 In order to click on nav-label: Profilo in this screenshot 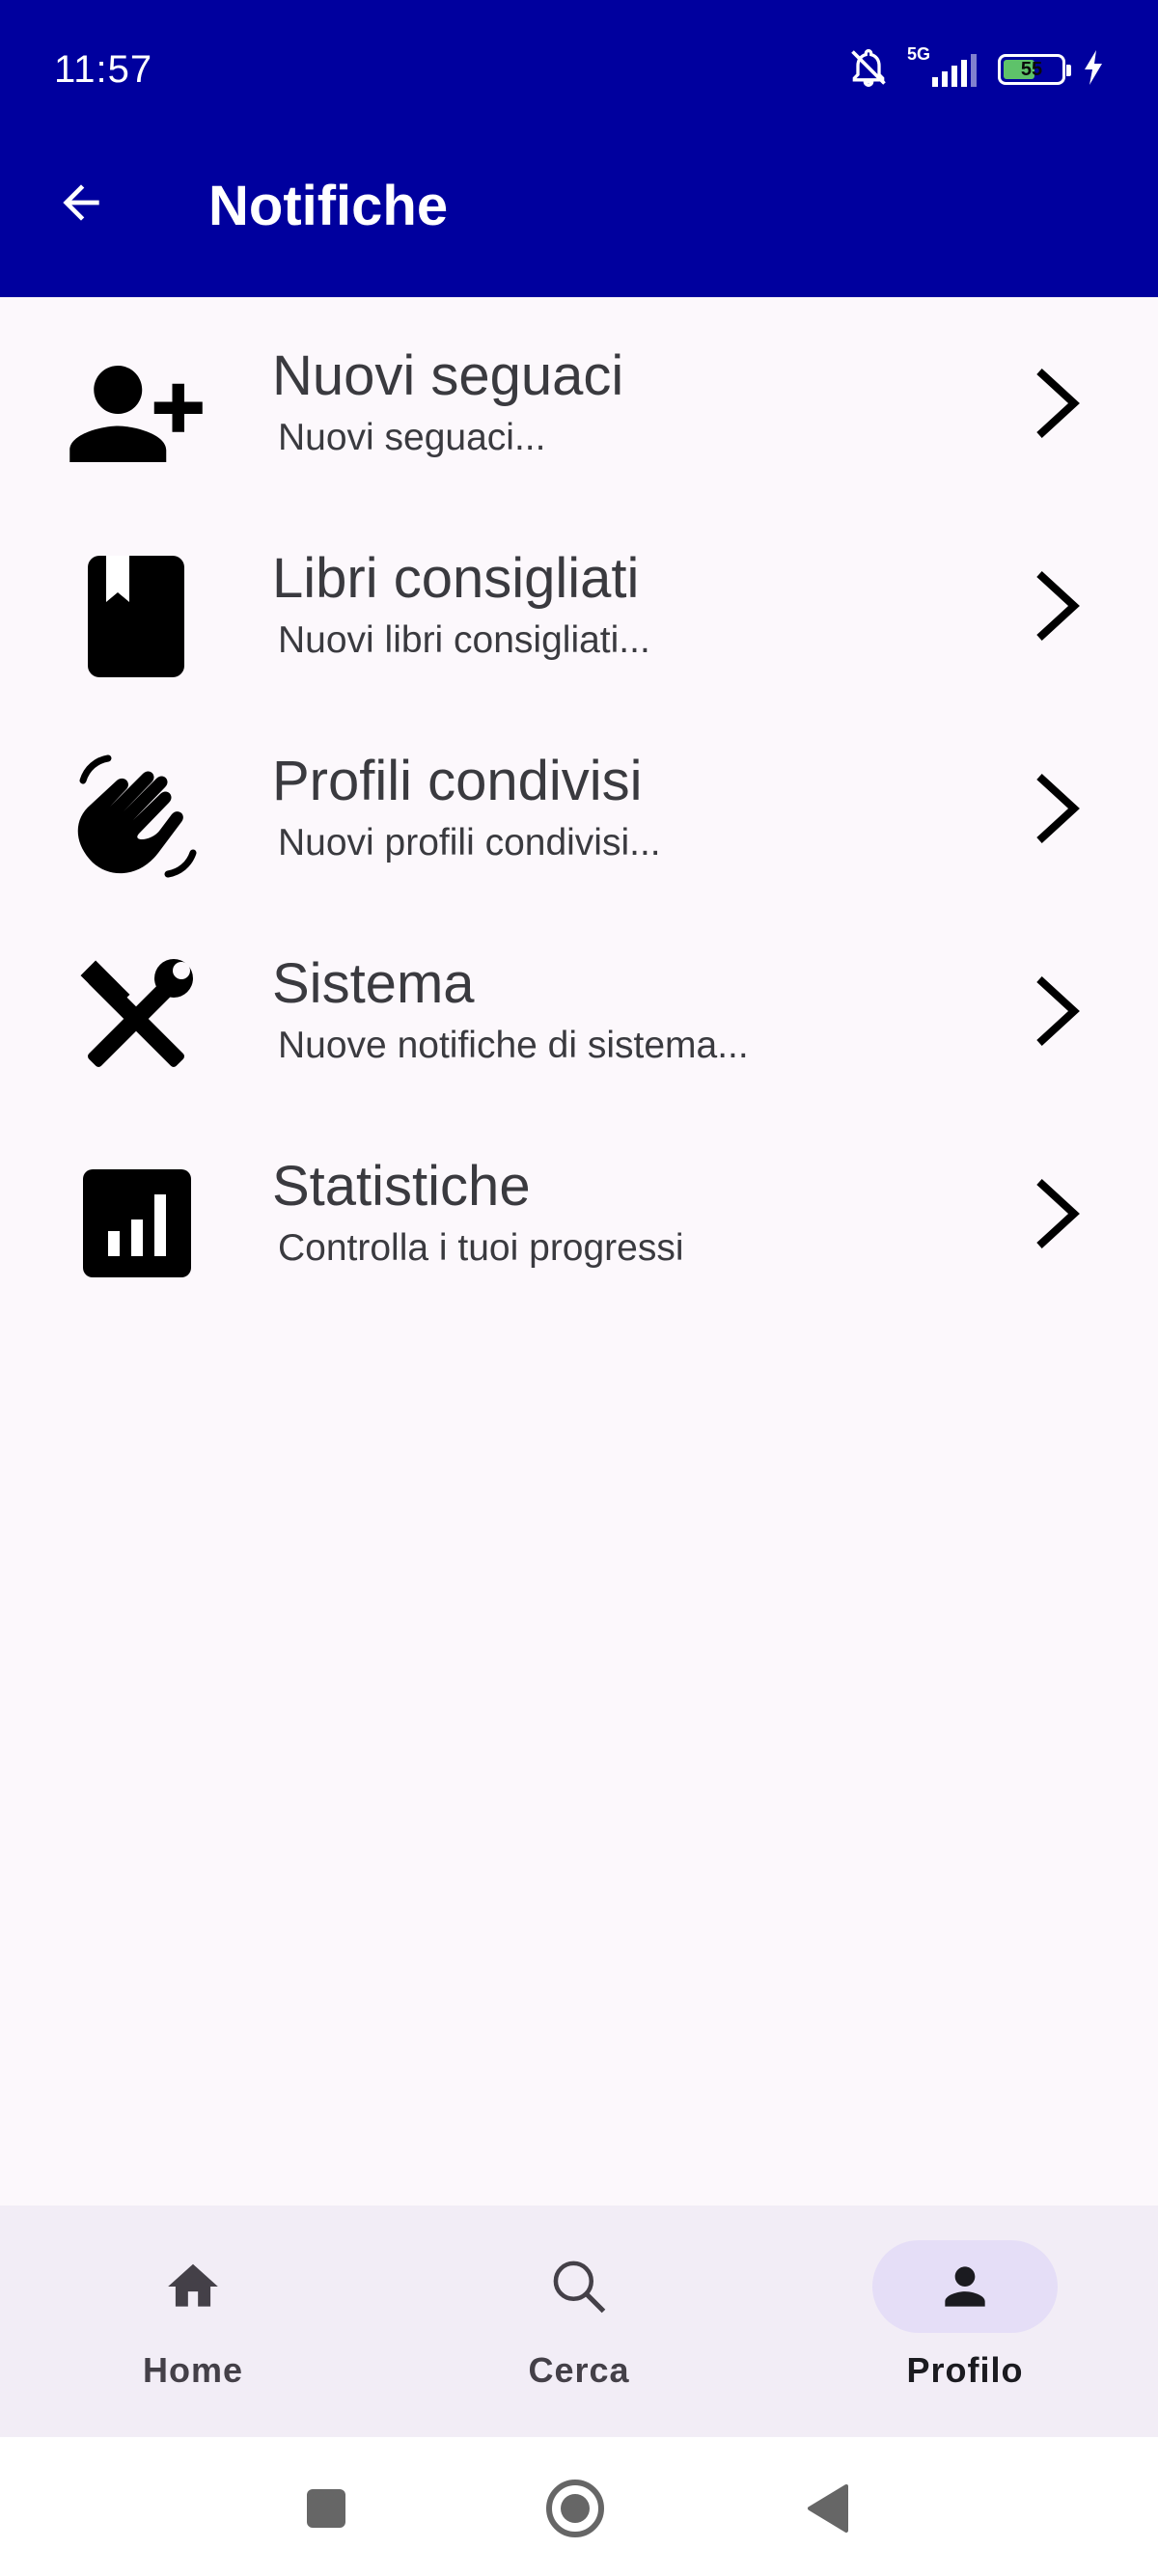, I will do `click(965, 2370)`.